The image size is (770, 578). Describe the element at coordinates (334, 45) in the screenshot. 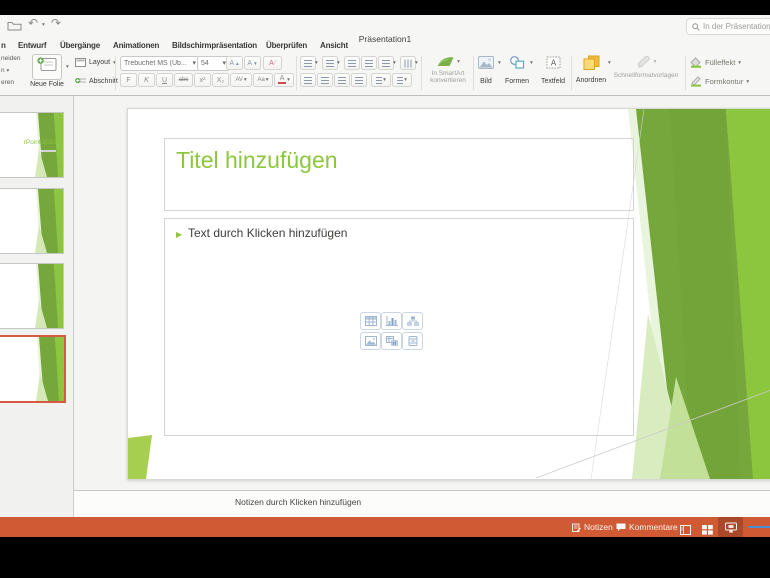

I see `tab-ansicht: Ansicht` at that location.